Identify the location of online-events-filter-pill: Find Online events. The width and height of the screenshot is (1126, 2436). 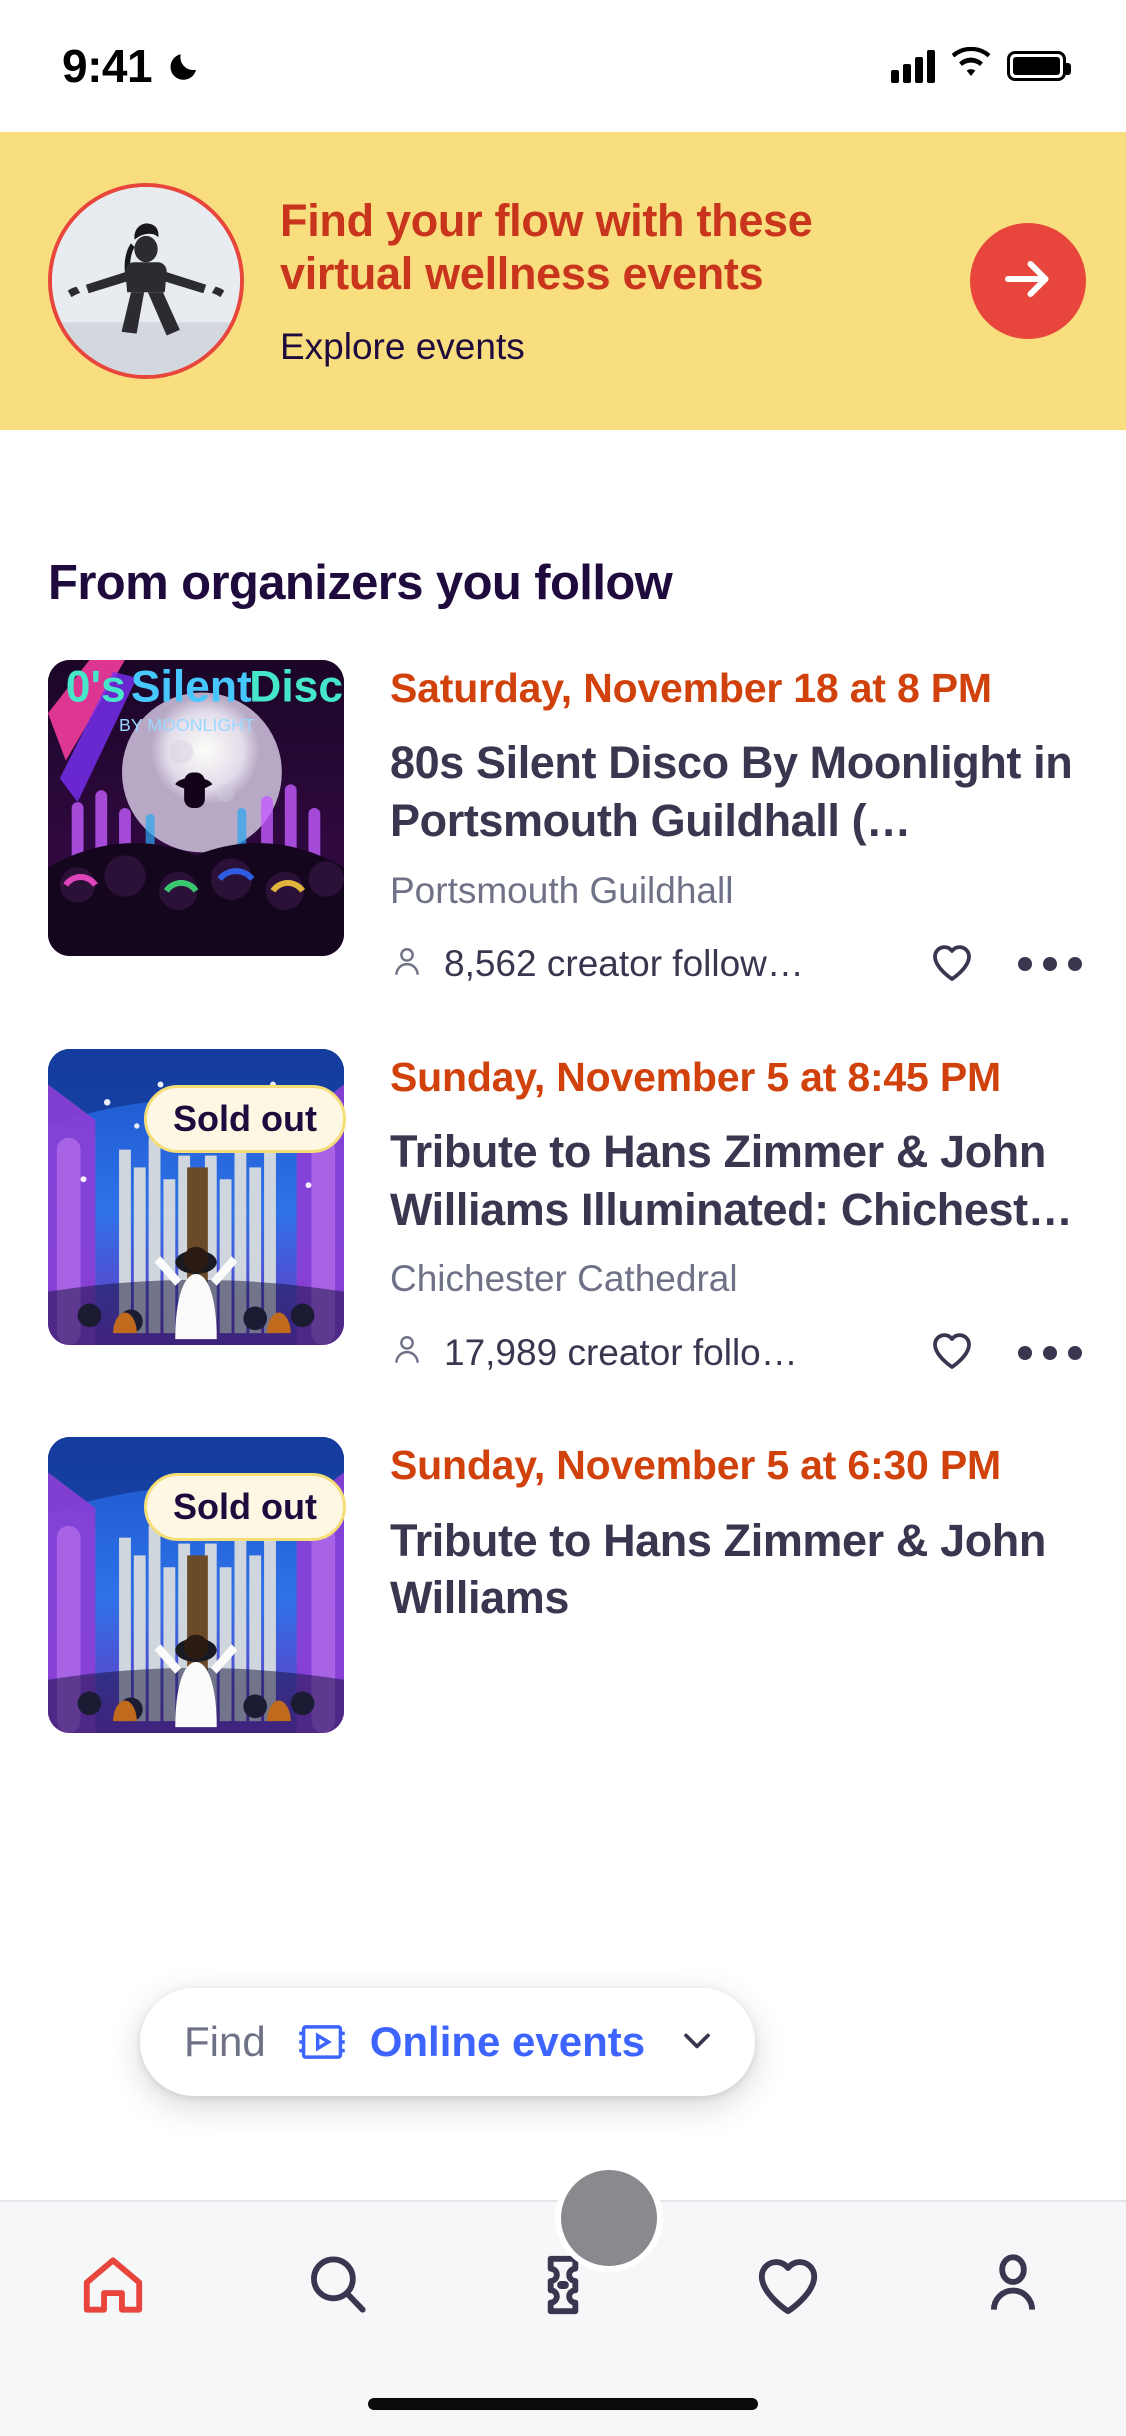
(448, 2042).